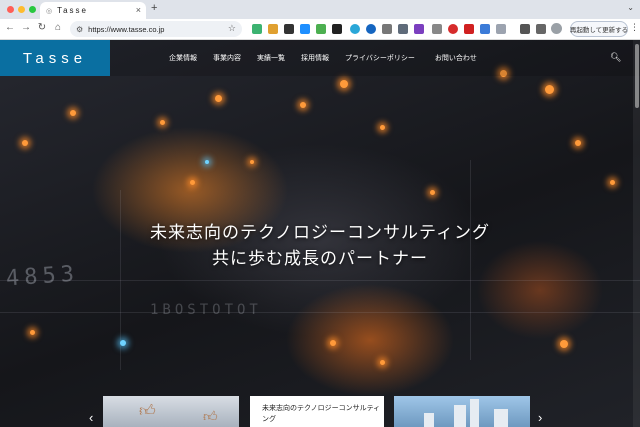  Describe the element at coordinates (232, 28) in the screenshot. I see `bookmark-star-icon: ☆` at that location.